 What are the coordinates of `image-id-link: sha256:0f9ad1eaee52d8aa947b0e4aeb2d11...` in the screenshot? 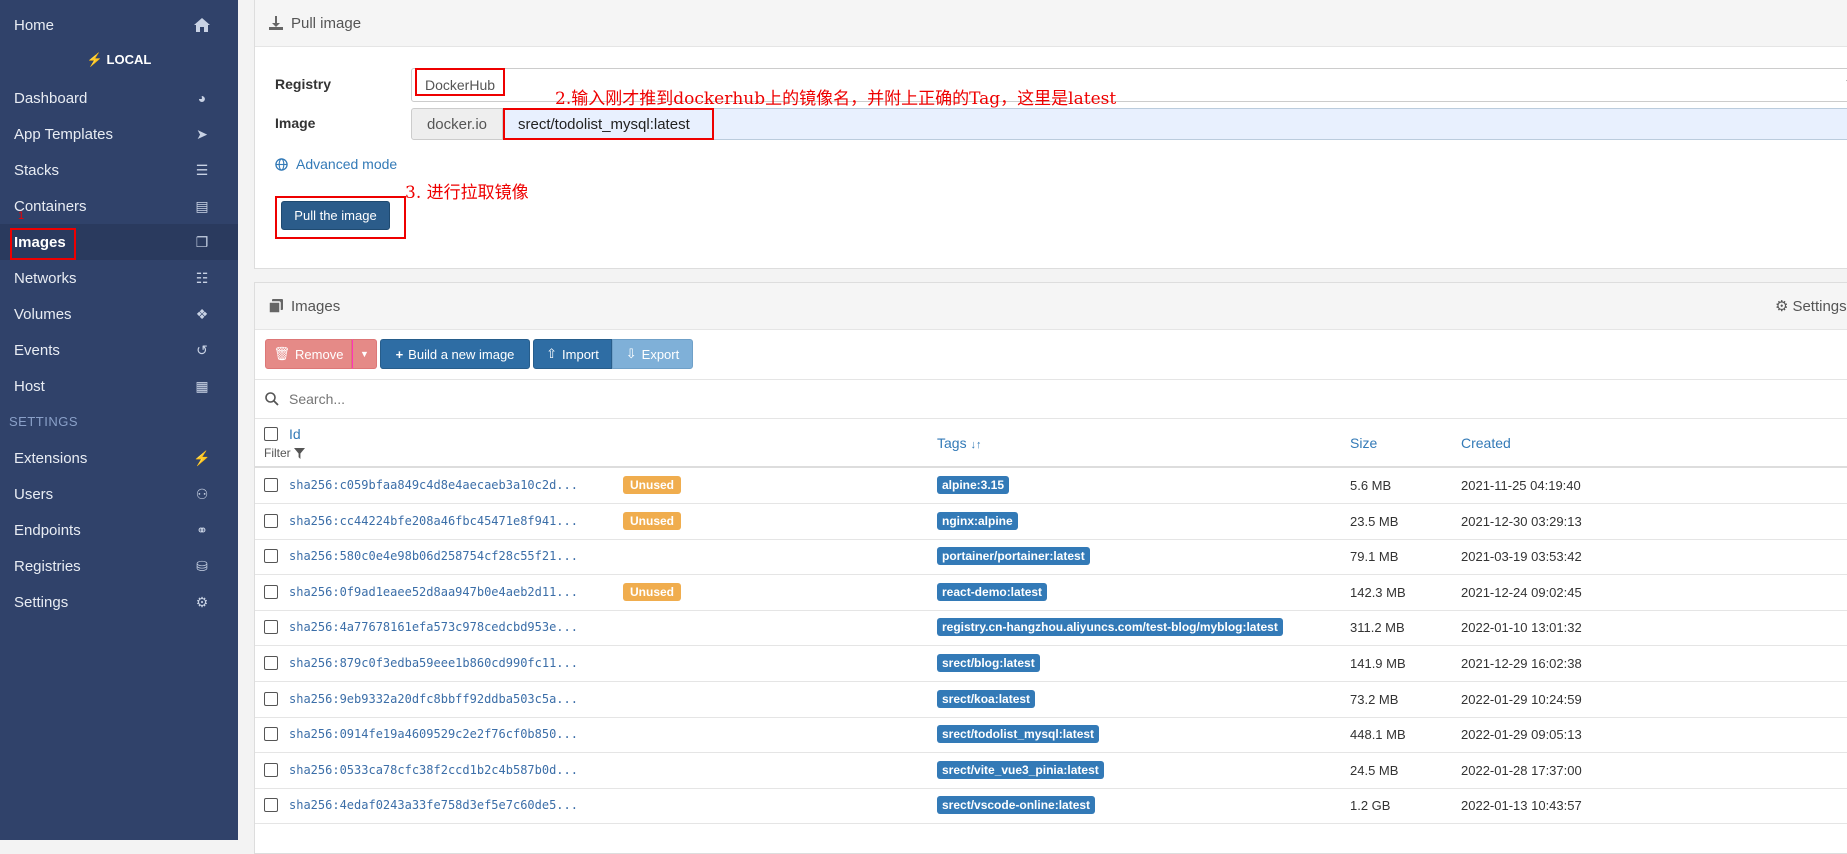 It's located at (433, 592).